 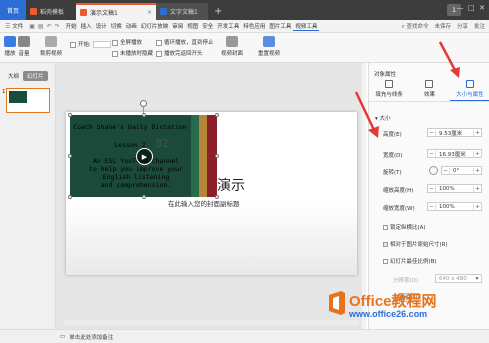 I want to click on scale-width-field: −100% +, so click(x=454, y=206).